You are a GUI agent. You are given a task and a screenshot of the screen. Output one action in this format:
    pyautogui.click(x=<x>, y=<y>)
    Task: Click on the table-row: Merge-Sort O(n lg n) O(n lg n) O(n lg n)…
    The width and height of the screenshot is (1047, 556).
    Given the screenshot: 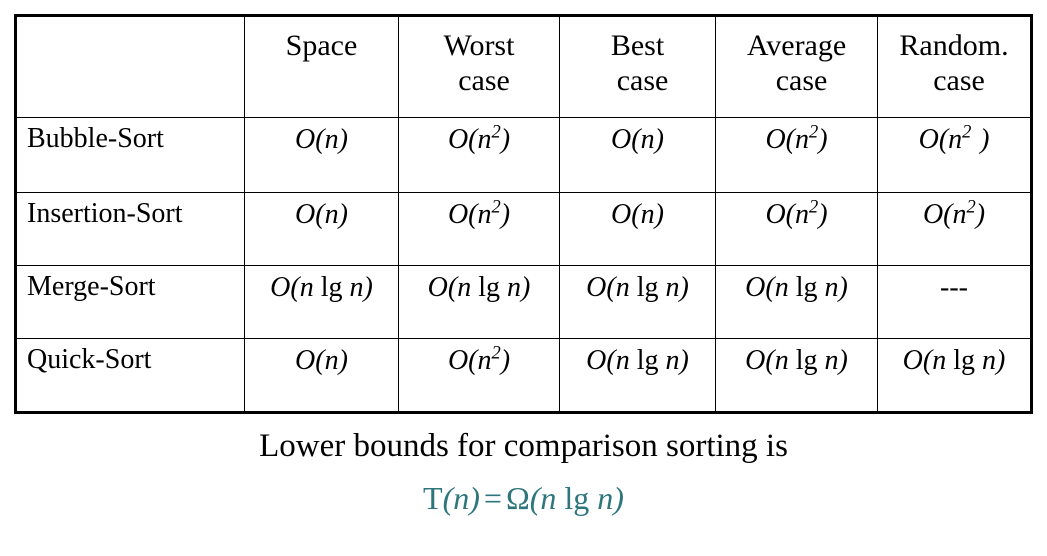 What is the action you would take?
    pyautogui.click(x=523, y=302)
    